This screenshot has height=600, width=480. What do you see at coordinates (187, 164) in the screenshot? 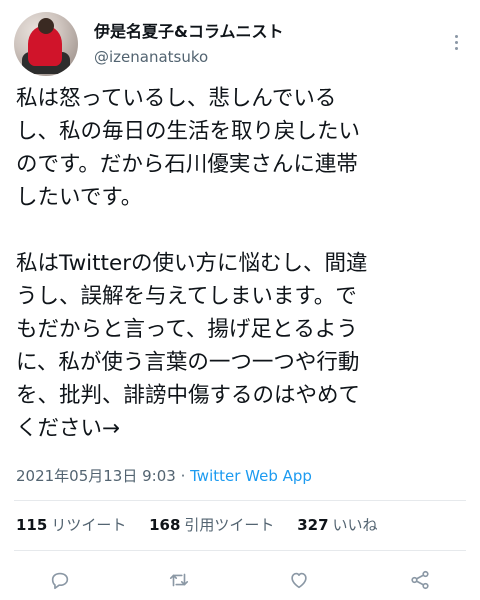
I see `tweet-line: のです。だから石川優実さんに連帯` at bounding box center [187, 164].